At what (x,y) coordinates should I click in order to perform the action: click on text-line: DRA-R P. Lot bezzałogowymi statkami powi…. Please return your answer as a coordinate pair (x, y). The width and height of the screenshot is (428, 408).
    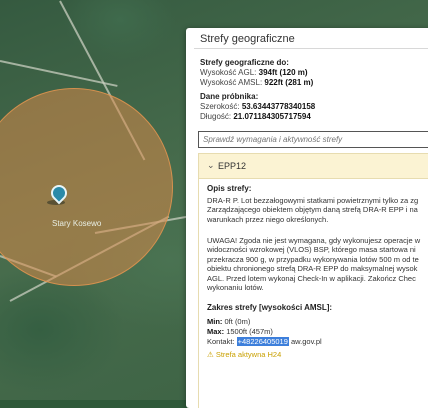
    Looking at the image, I should click on (313, 200).